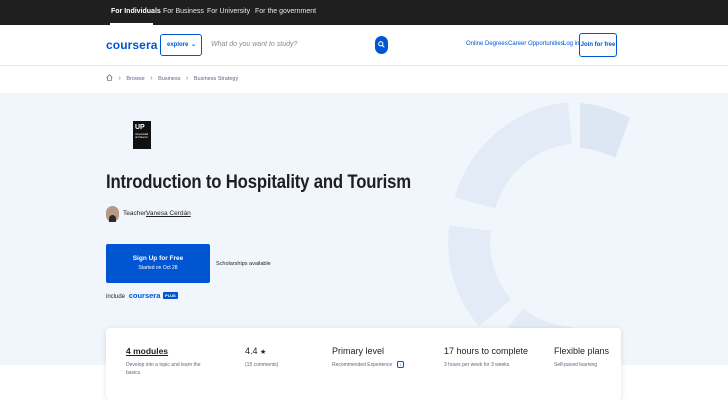  Describe the element at coordinates (163, 365) in the screenshot. I see `modules-desc-line1: Develop into a topic and learn the` at that location.